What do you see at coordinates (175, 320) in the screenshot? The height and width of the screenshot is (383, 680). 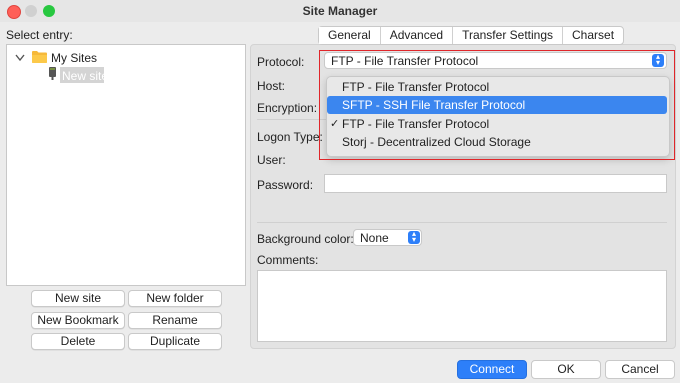 I see `rename-button: Rename` at bounding box center [175, 320].